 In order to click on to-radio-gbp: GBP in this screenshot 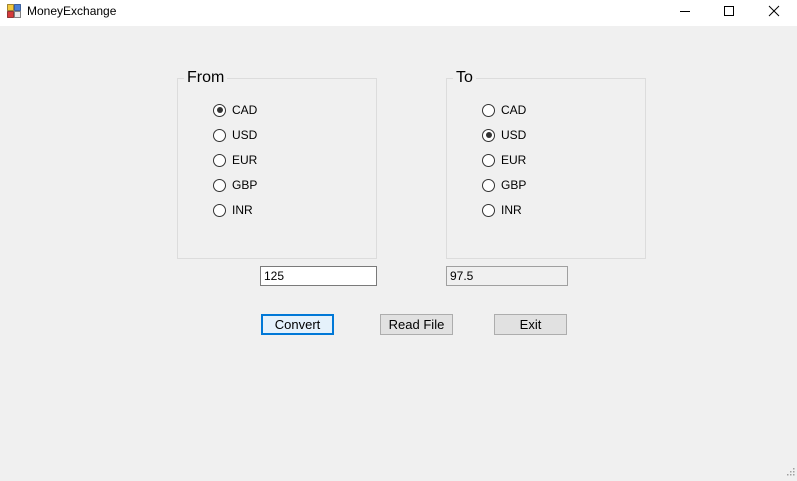, I will do `click(504, 185)`.